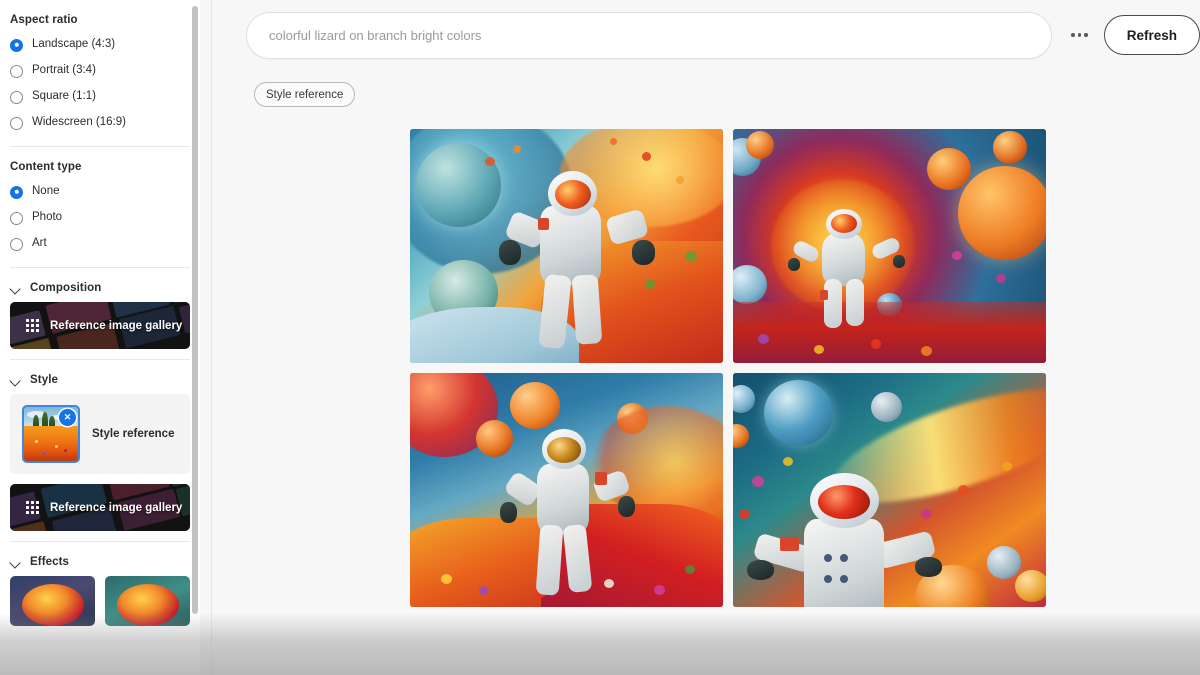  I want to click on composition-gallery-label-wrap: Reference image gallery, so click(100, 325).